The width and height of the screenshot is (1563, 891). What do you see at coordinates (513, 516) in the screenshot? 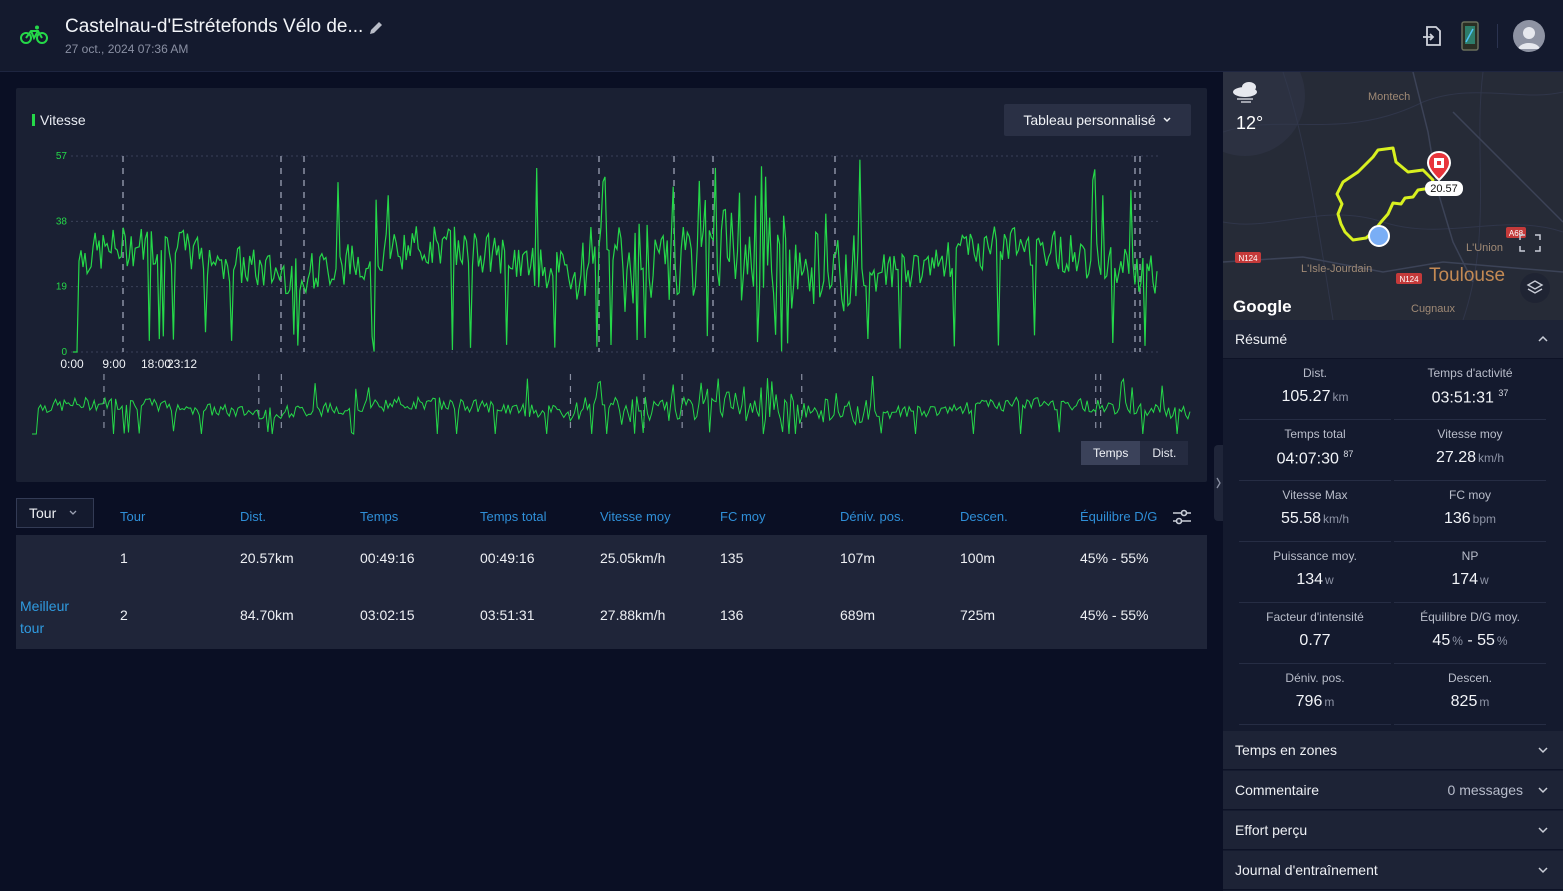
I see `col-header-total-time: Temps total` at bounding box center [513, 516].